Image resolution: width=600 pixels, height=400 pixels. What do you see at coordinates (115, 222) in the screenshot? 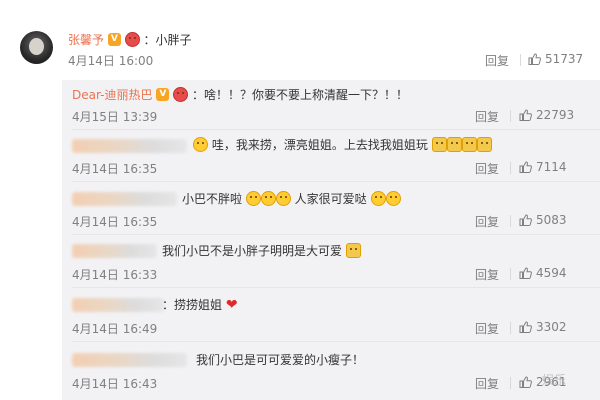
I see `reply-3-time: 4月14日 16:35` at bounding box center [115, 222].